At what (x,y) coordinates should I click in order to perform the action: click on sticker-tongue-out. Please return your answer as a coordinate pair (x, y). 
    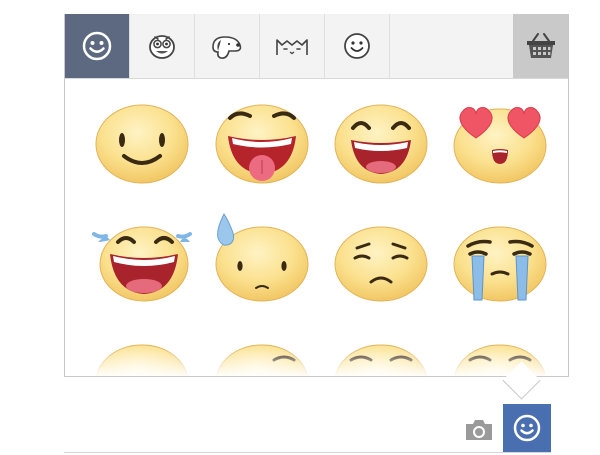
    Looking at the image, I should click on (262, 139).